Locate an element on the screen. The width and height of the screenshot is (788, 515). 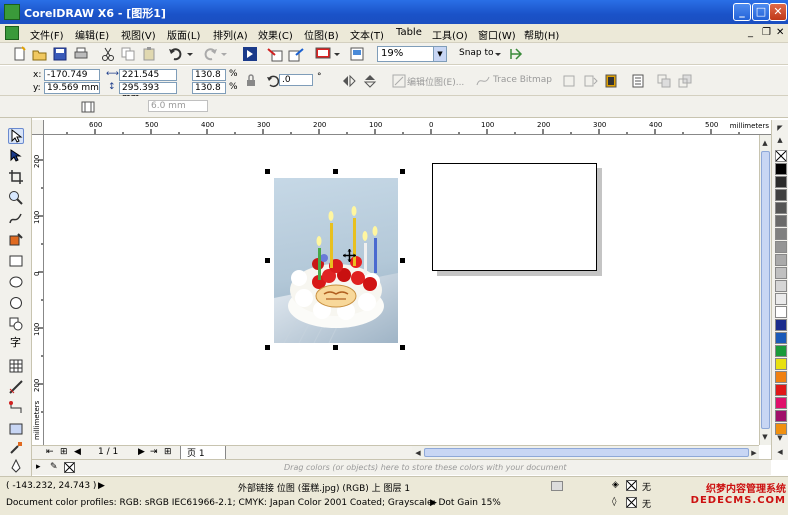
document-palette-menu-icon: ▸ is located at coordinates (38, 467).